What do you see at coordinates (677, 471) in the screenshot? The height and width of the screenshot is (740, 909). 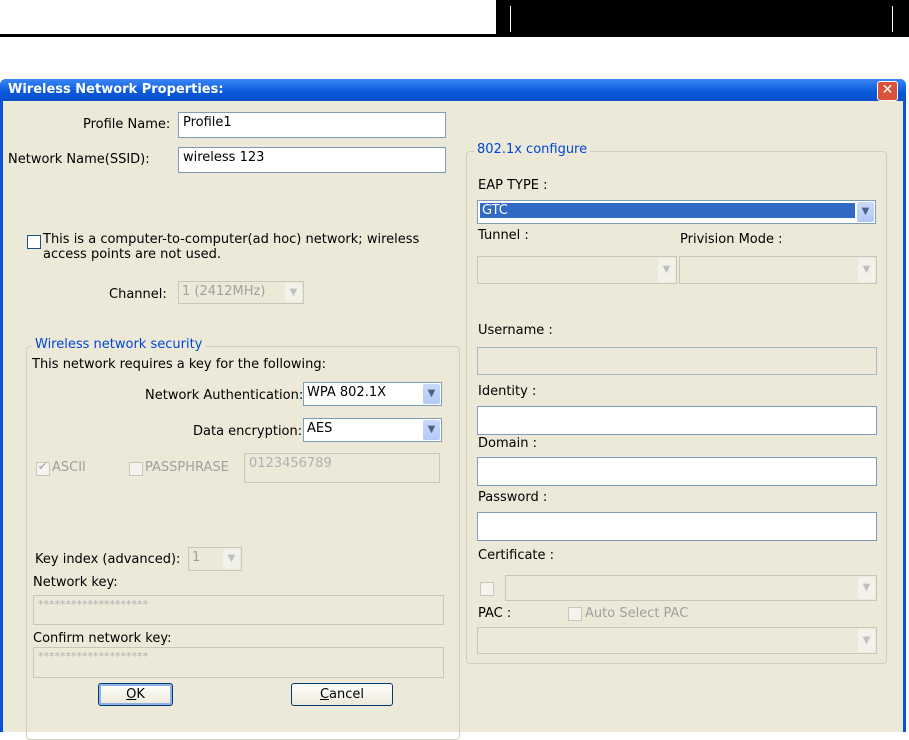 I see `domain-input` at bounding box center [677, 471].